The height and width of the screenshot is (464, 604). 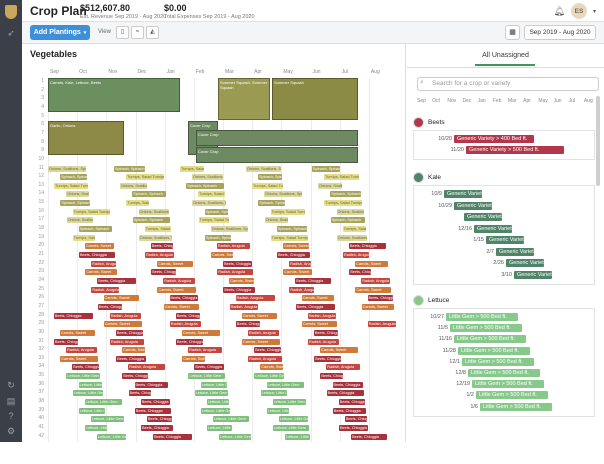 What do you see at coordinates (122, 32) in the screenshot?
I see `list-view-icon: ▯` at bounding box center [122, 32].